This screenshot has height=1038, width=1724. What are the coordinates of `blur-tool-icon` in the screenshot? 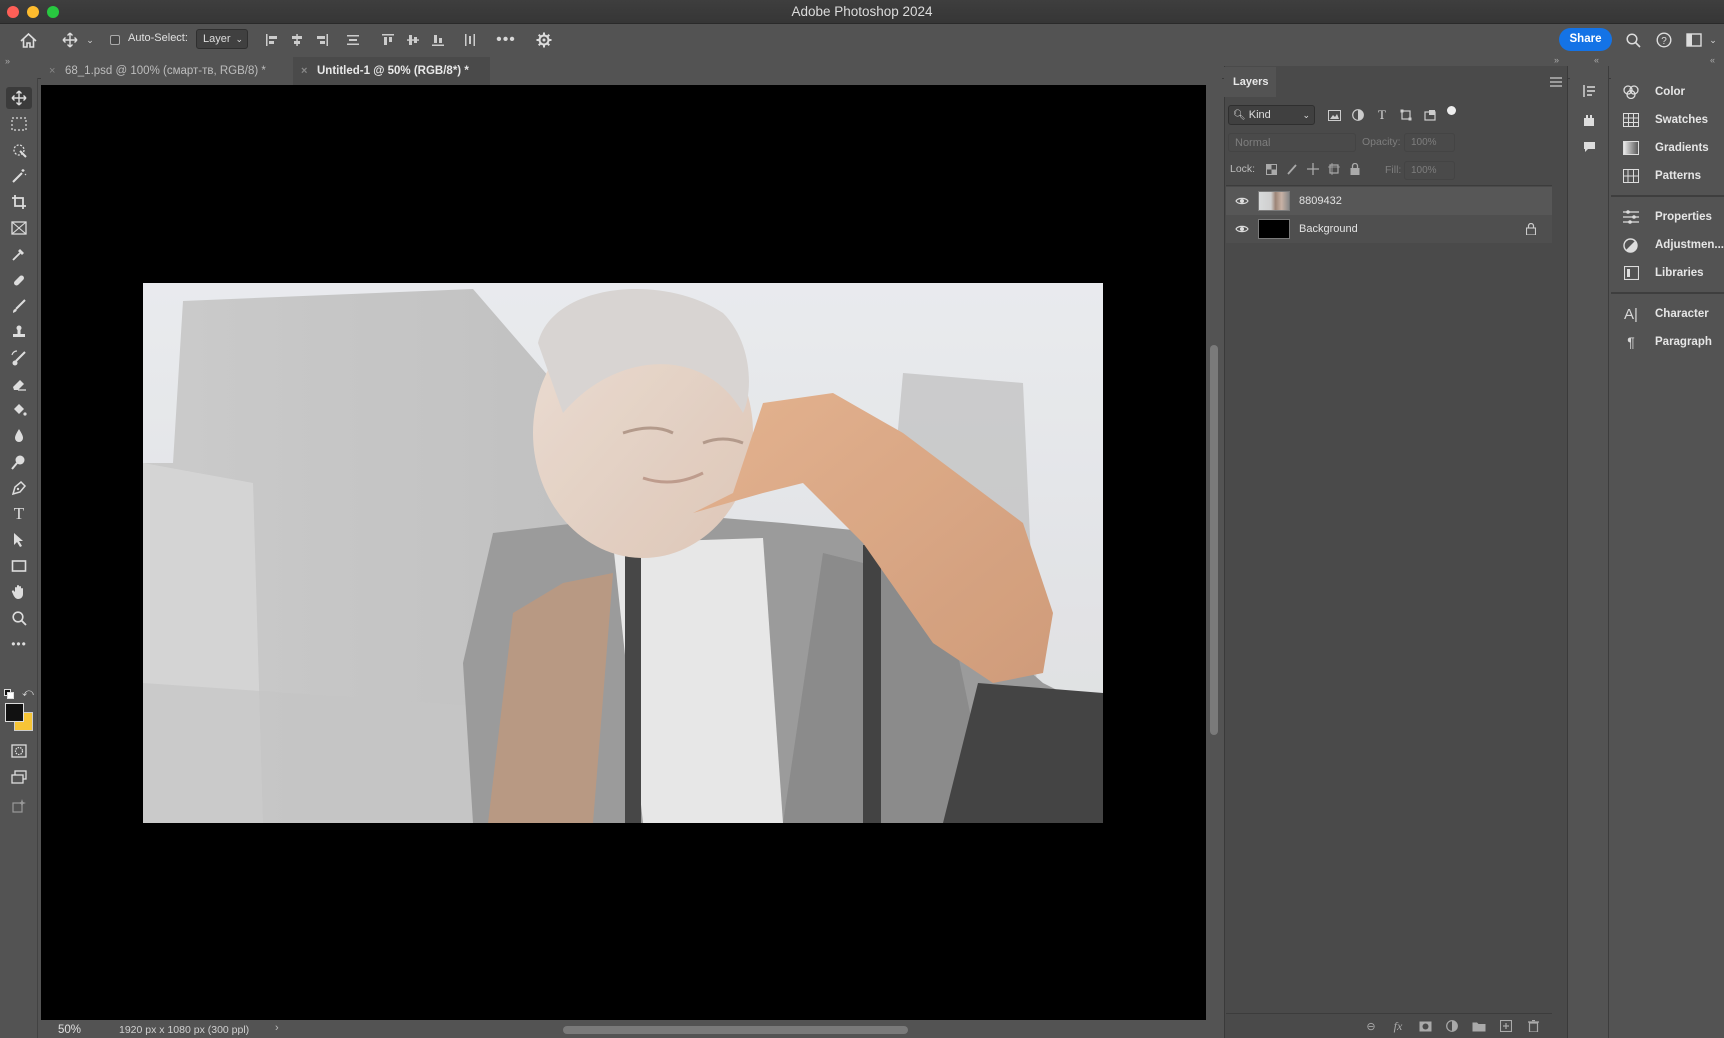 It's located at (19, 436).